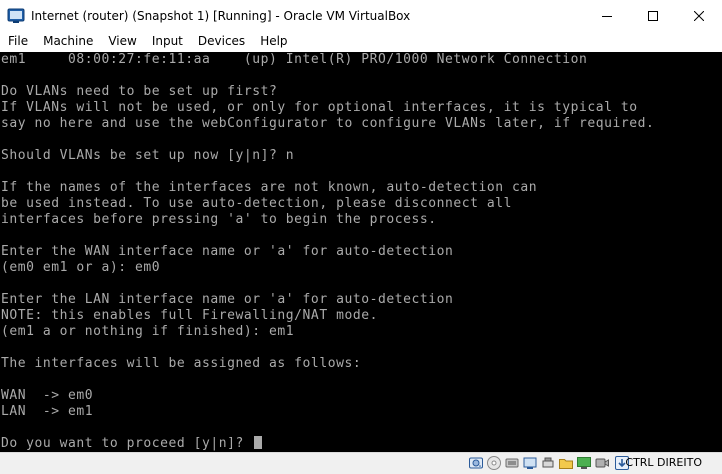 Image resolution: width=722 pixels, height=474 pixels. I want to click on status-bar: CTRL DIREITO, so click(361, 463).